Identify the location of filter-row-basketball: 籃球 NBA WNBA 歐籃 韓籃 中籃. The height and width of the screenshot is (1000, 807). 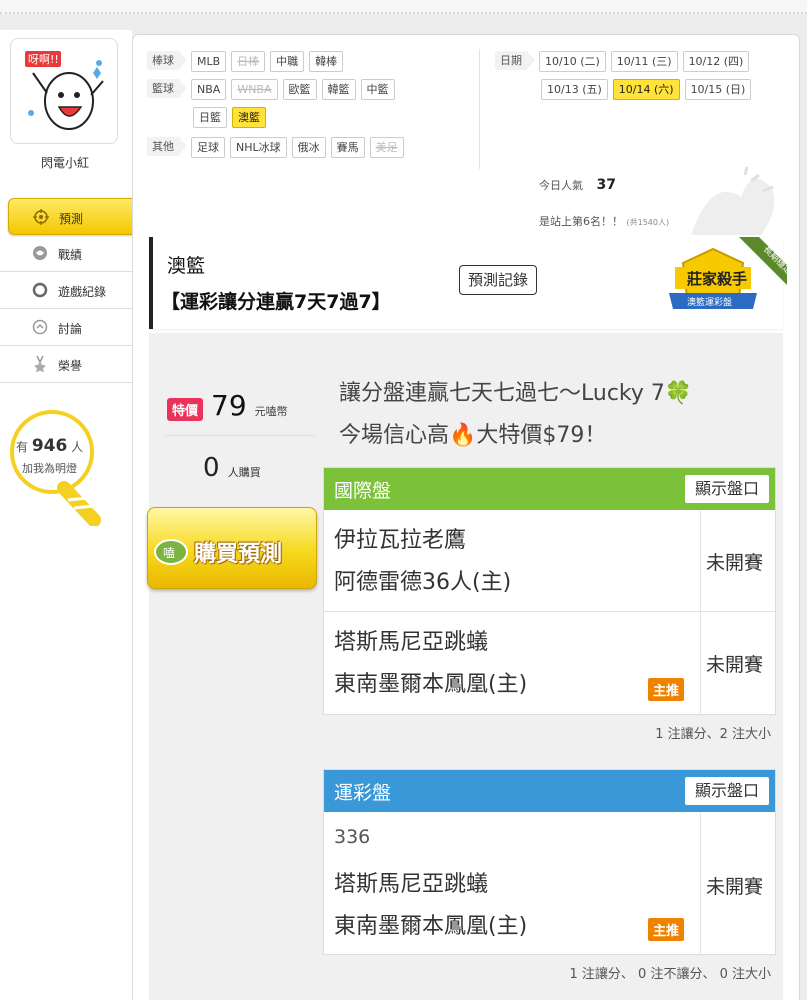
(271, 89).